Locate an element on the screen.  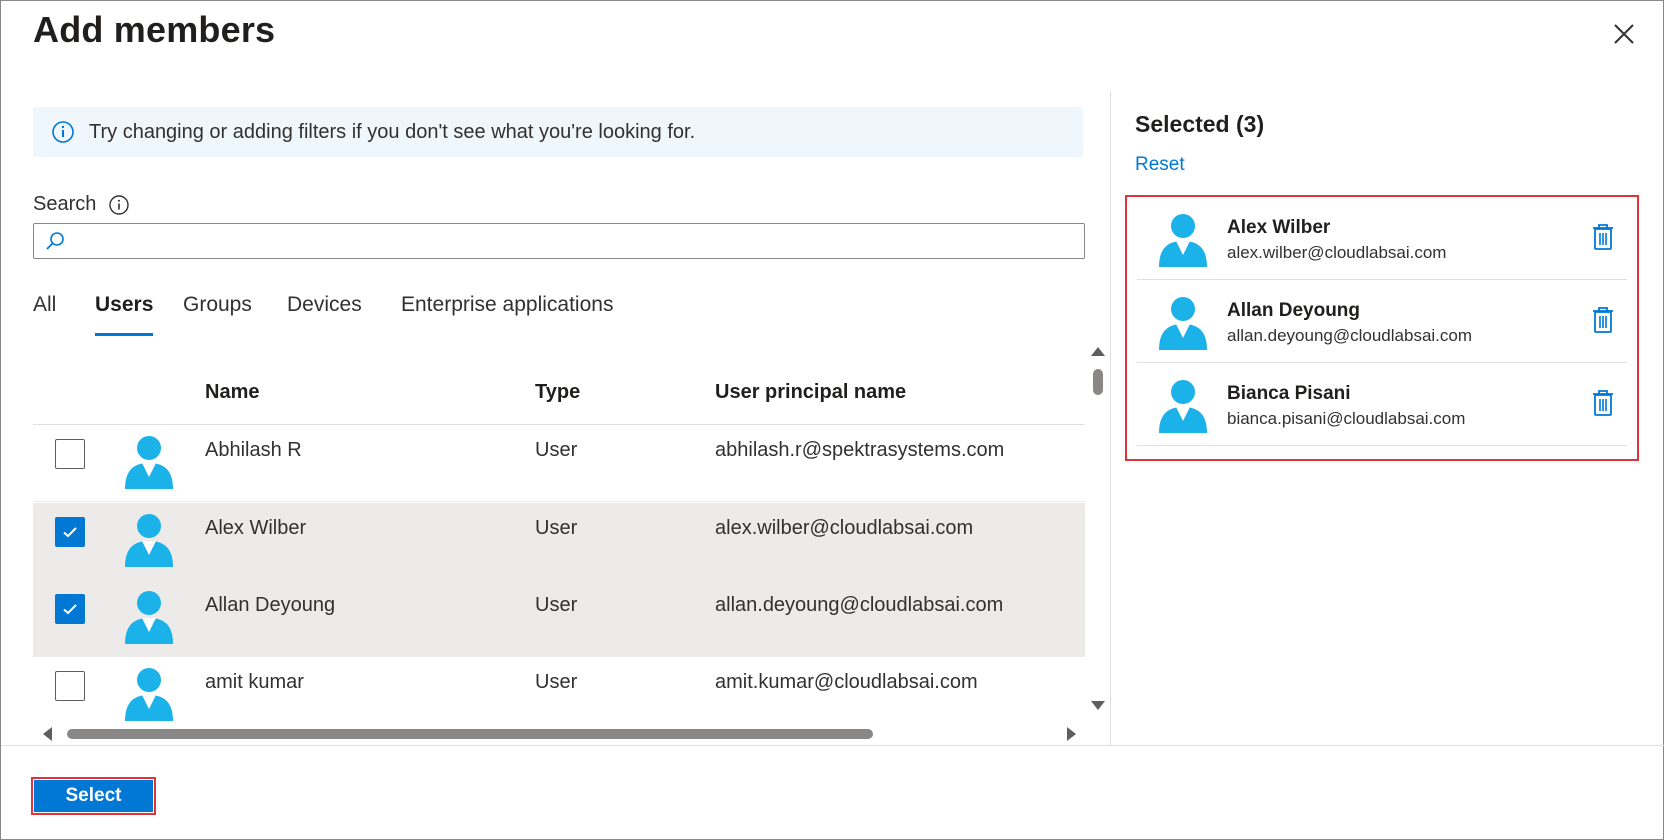
search-input is located at coordinates (569, 241).